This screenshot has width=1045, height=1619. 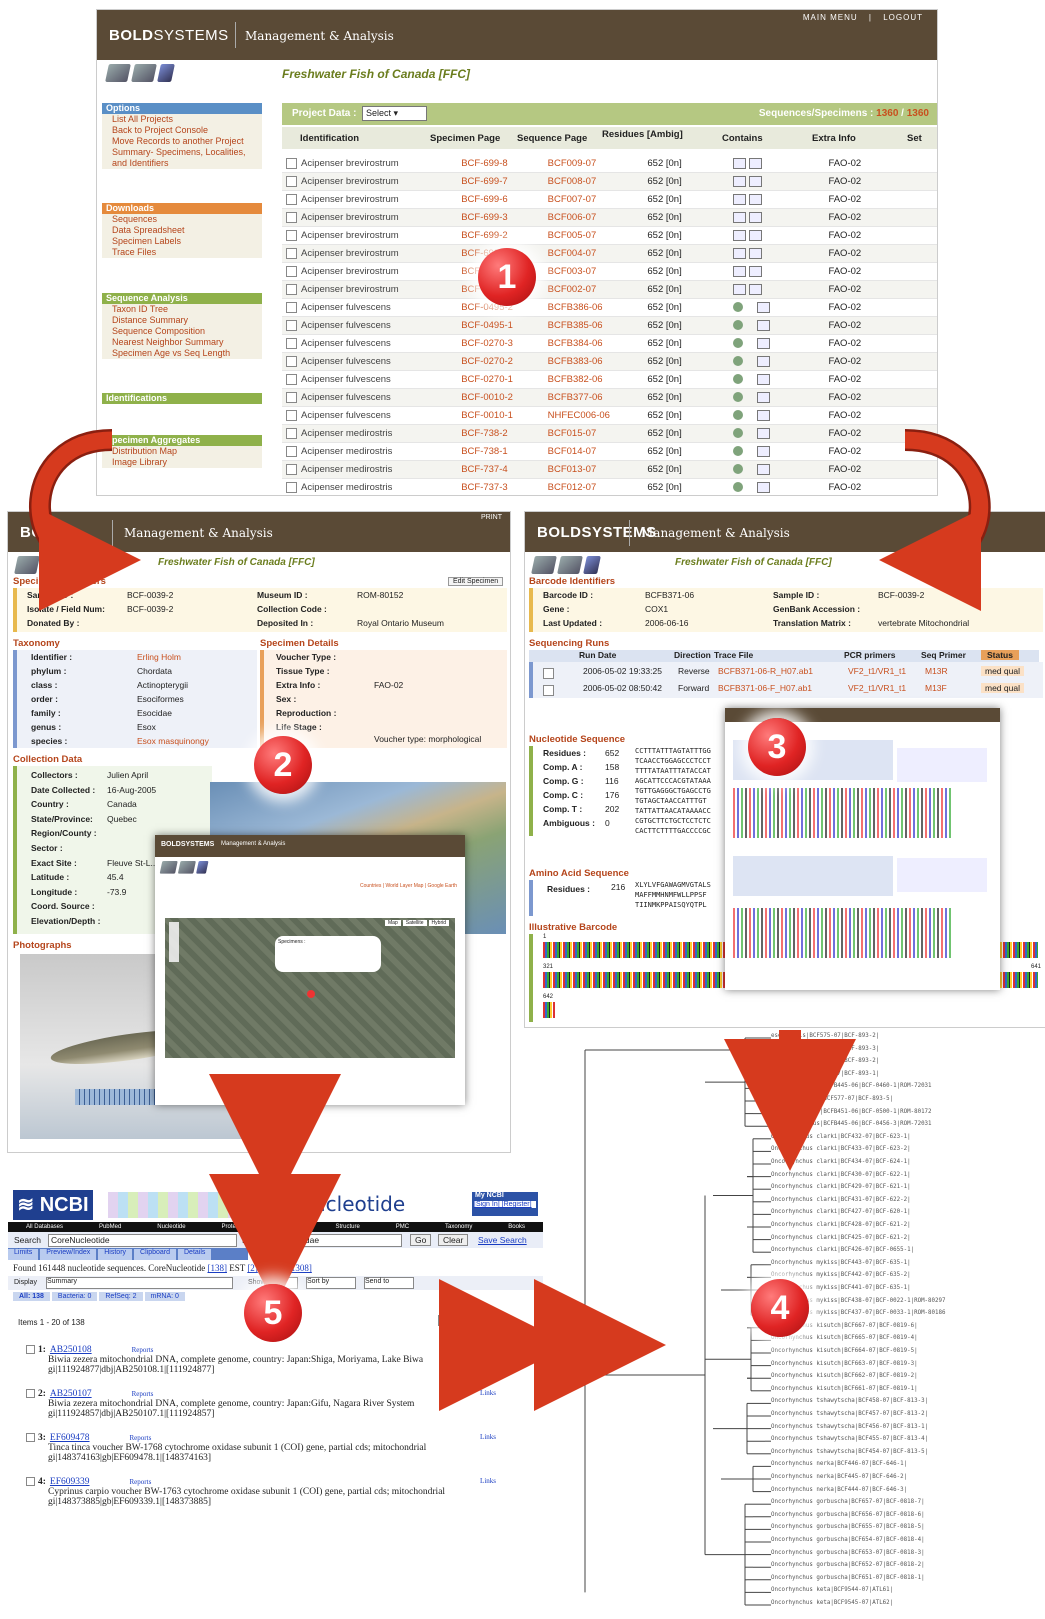 I want to click on step-badge-3: 3, so click(x=777, y=747).